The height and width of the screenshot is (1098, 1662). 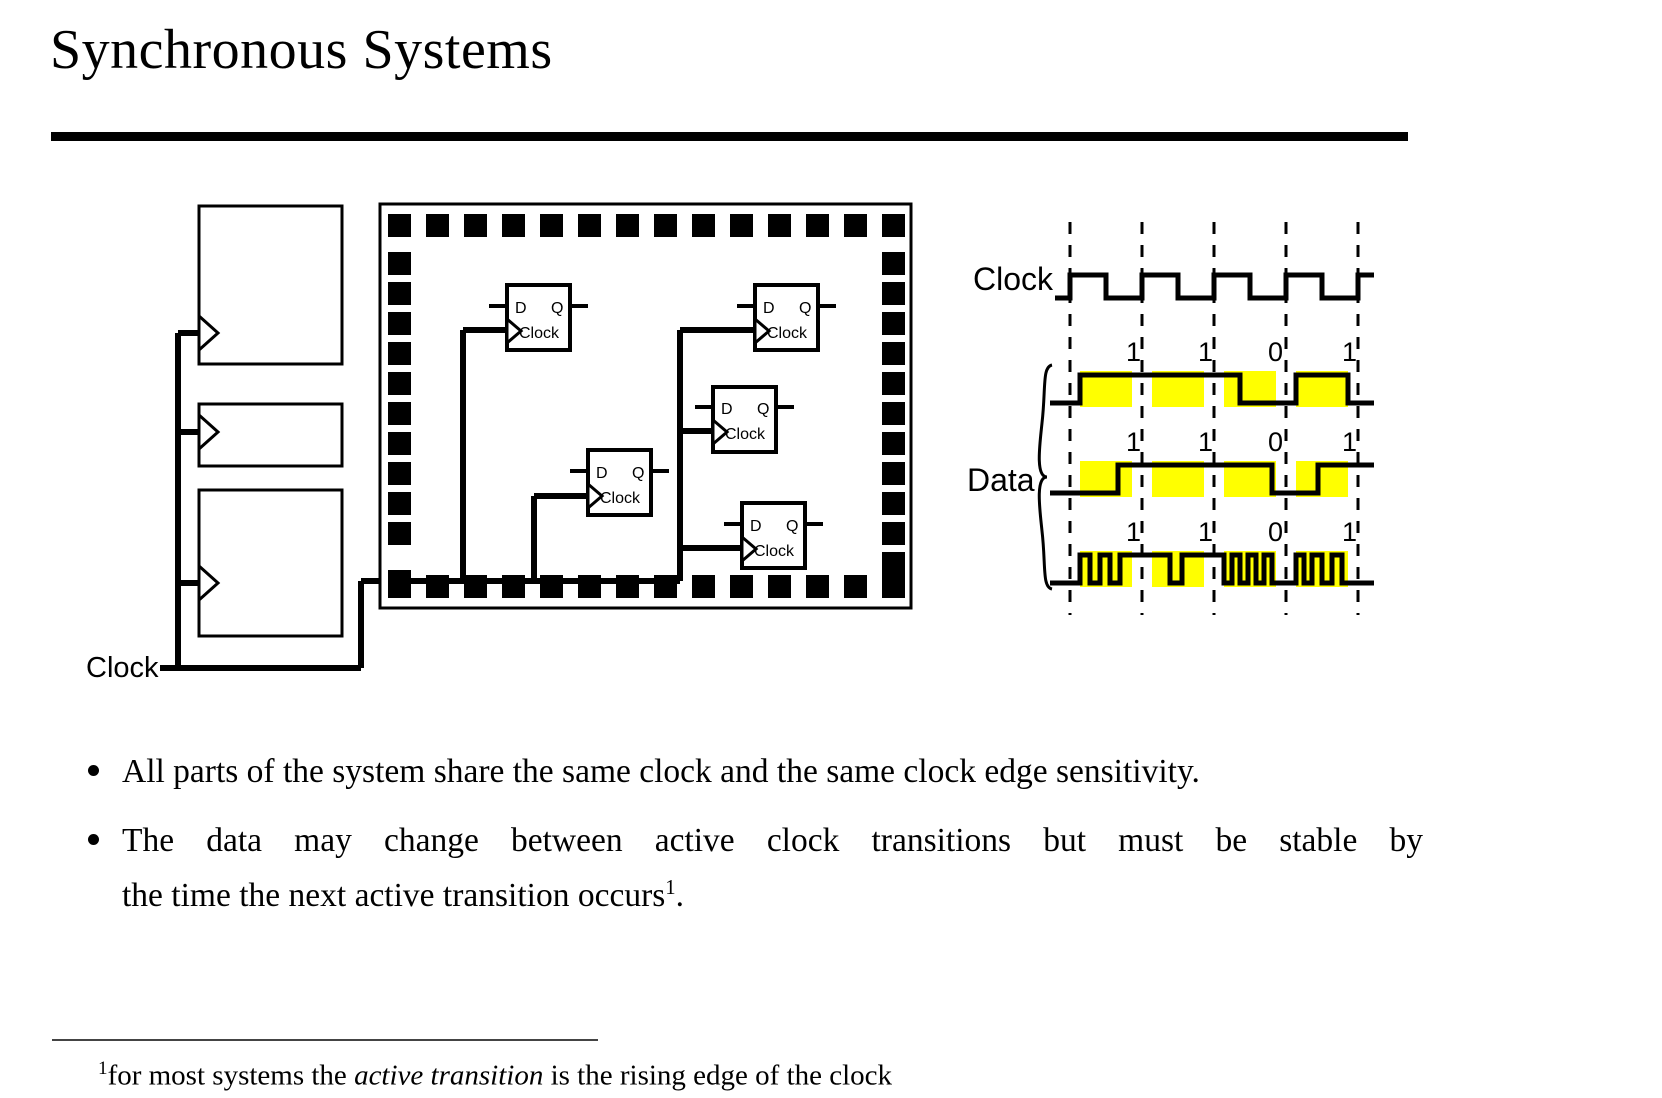 What do you see at coordinates (1001, 480) in the screenshot?
I see `timing-data-label: Data` at bounding box center [1001, 480].